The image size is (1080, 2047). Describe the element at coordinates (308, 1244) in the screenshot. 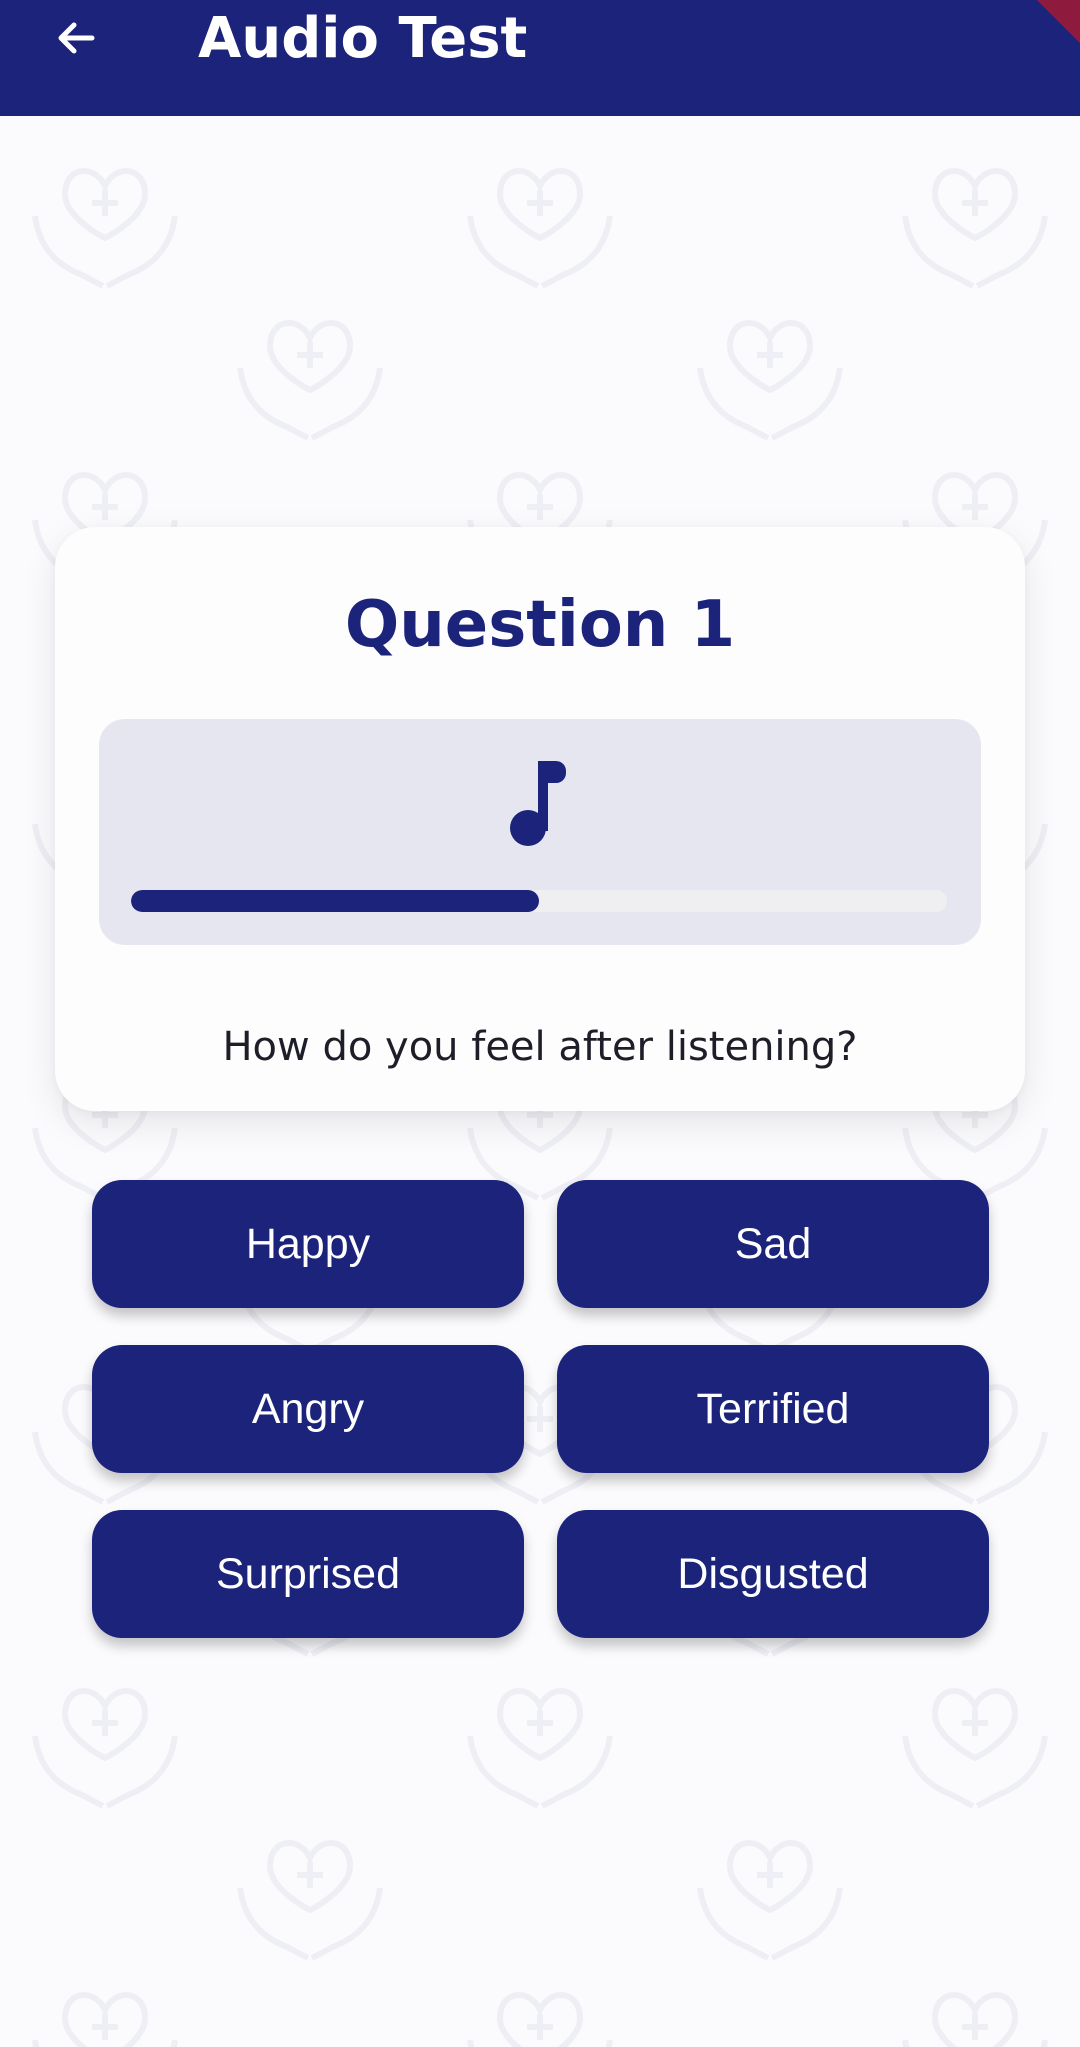

I see `answer-button-happy: Happy` at that location.